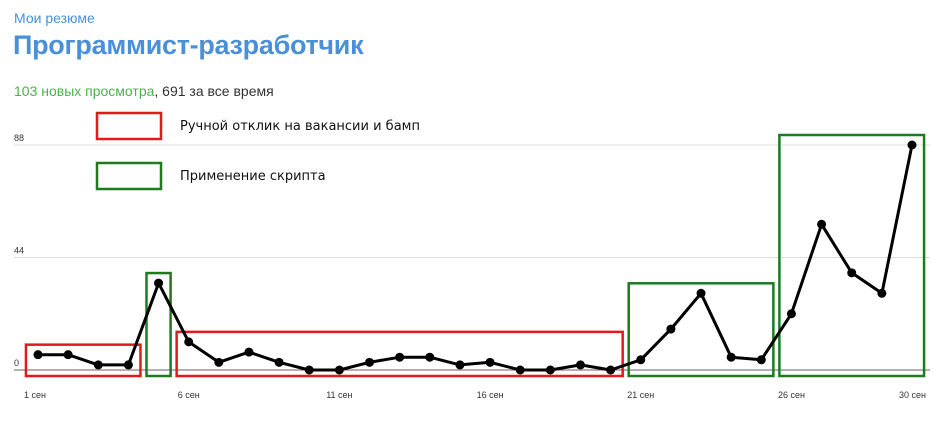  Describe the element at coordinates (19, 138) in the screenshot. I see `y-tick-label: 88` at that location.